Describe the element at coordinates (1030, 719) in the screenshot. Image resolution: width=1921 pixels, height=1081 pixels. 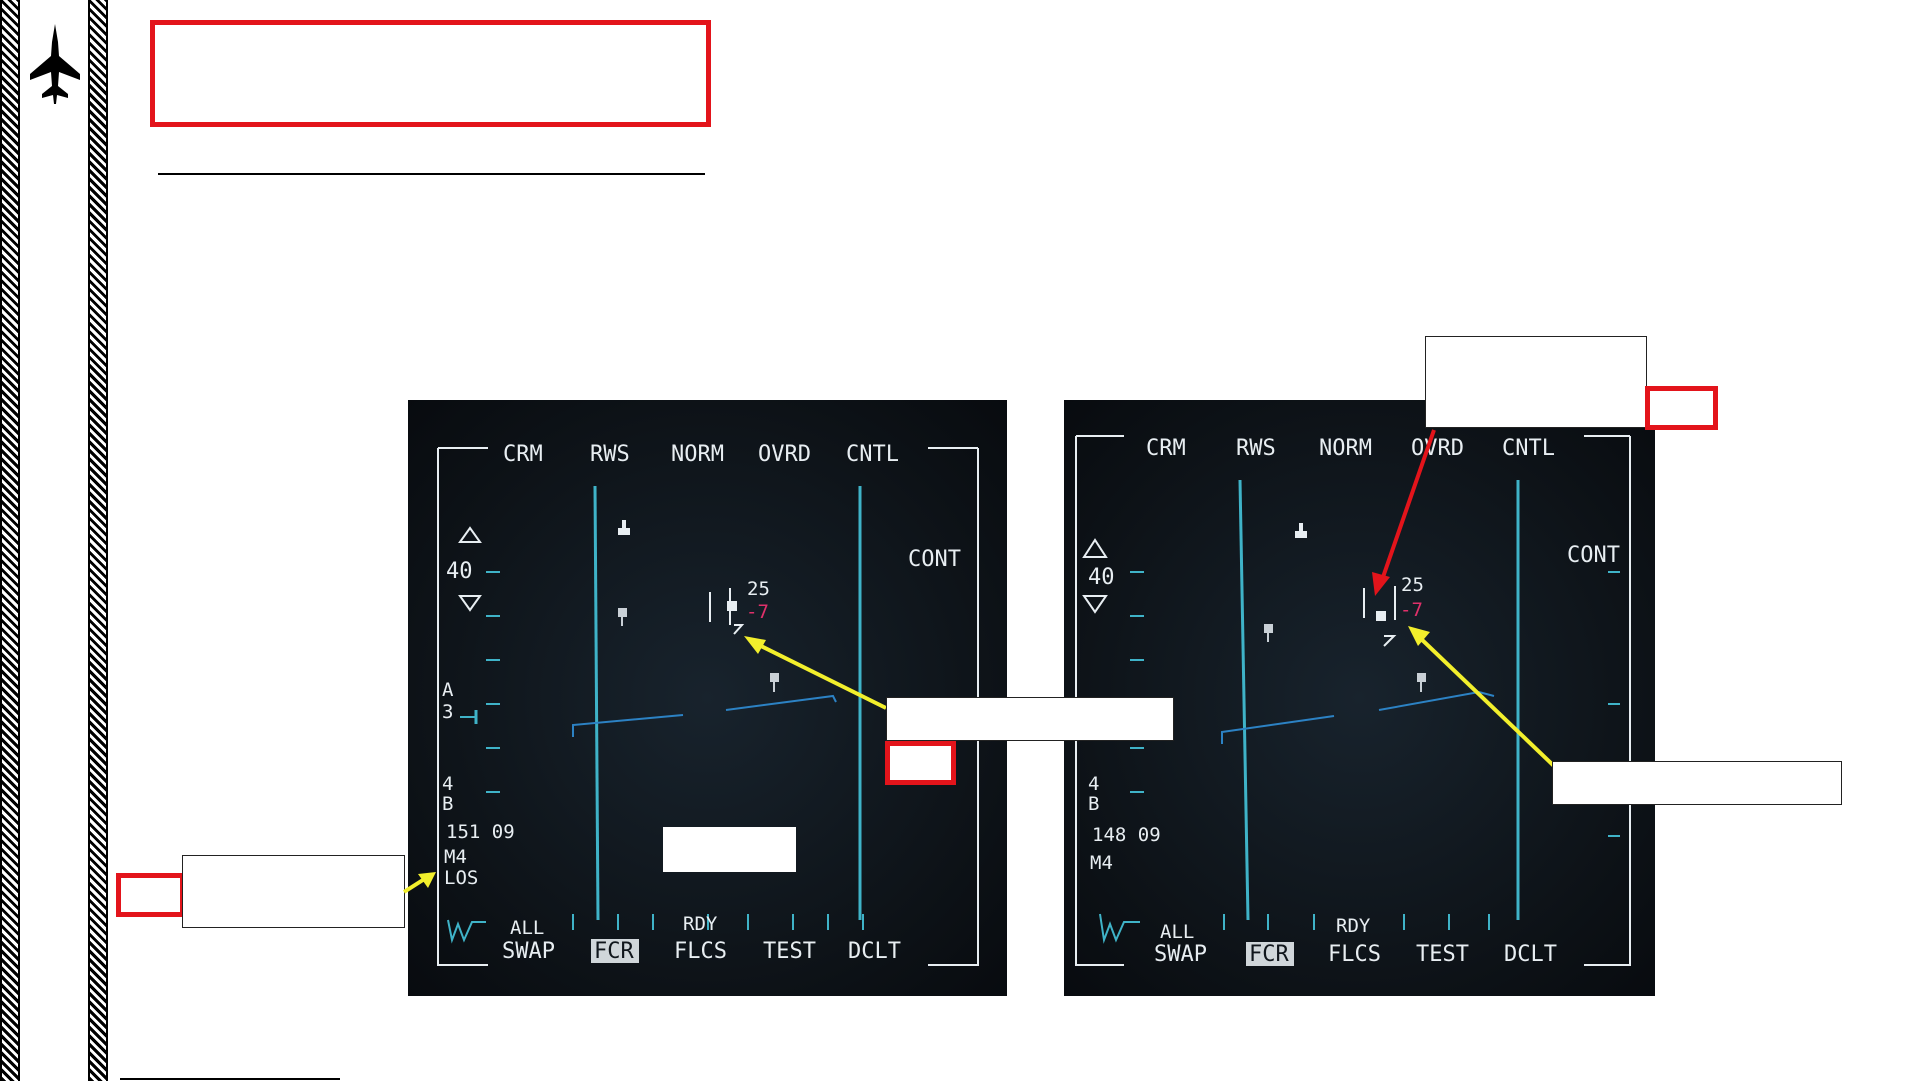
I see `callout-left-mfd-target` at that location.